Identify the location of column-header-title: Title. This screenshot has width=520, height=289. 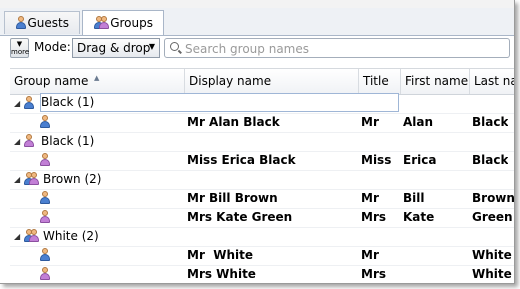
(380, 81).